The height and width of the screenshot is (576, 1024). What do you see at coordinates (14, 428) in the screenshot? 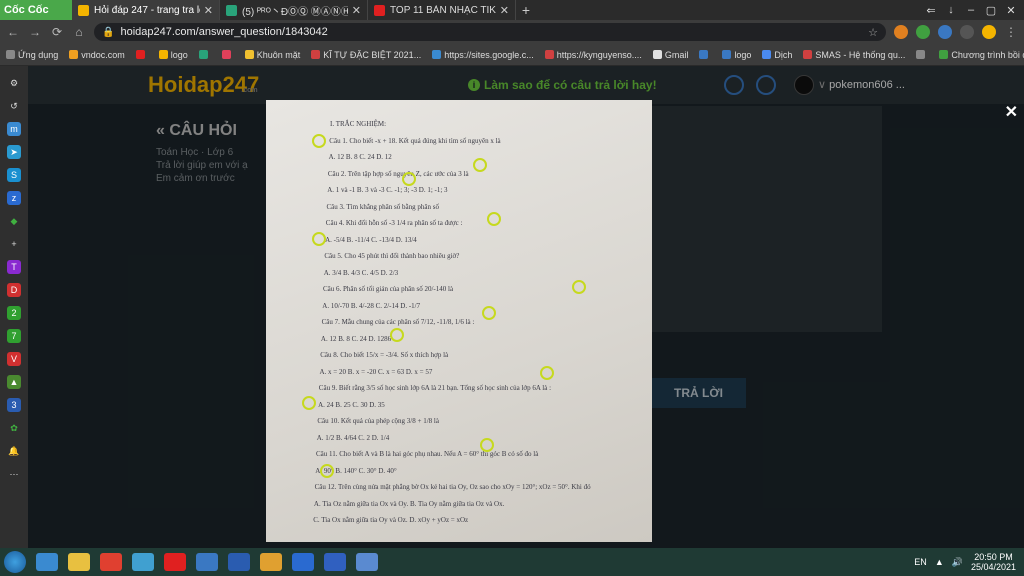
I see `app-icon: ✿` at bounding box center [14, 428].